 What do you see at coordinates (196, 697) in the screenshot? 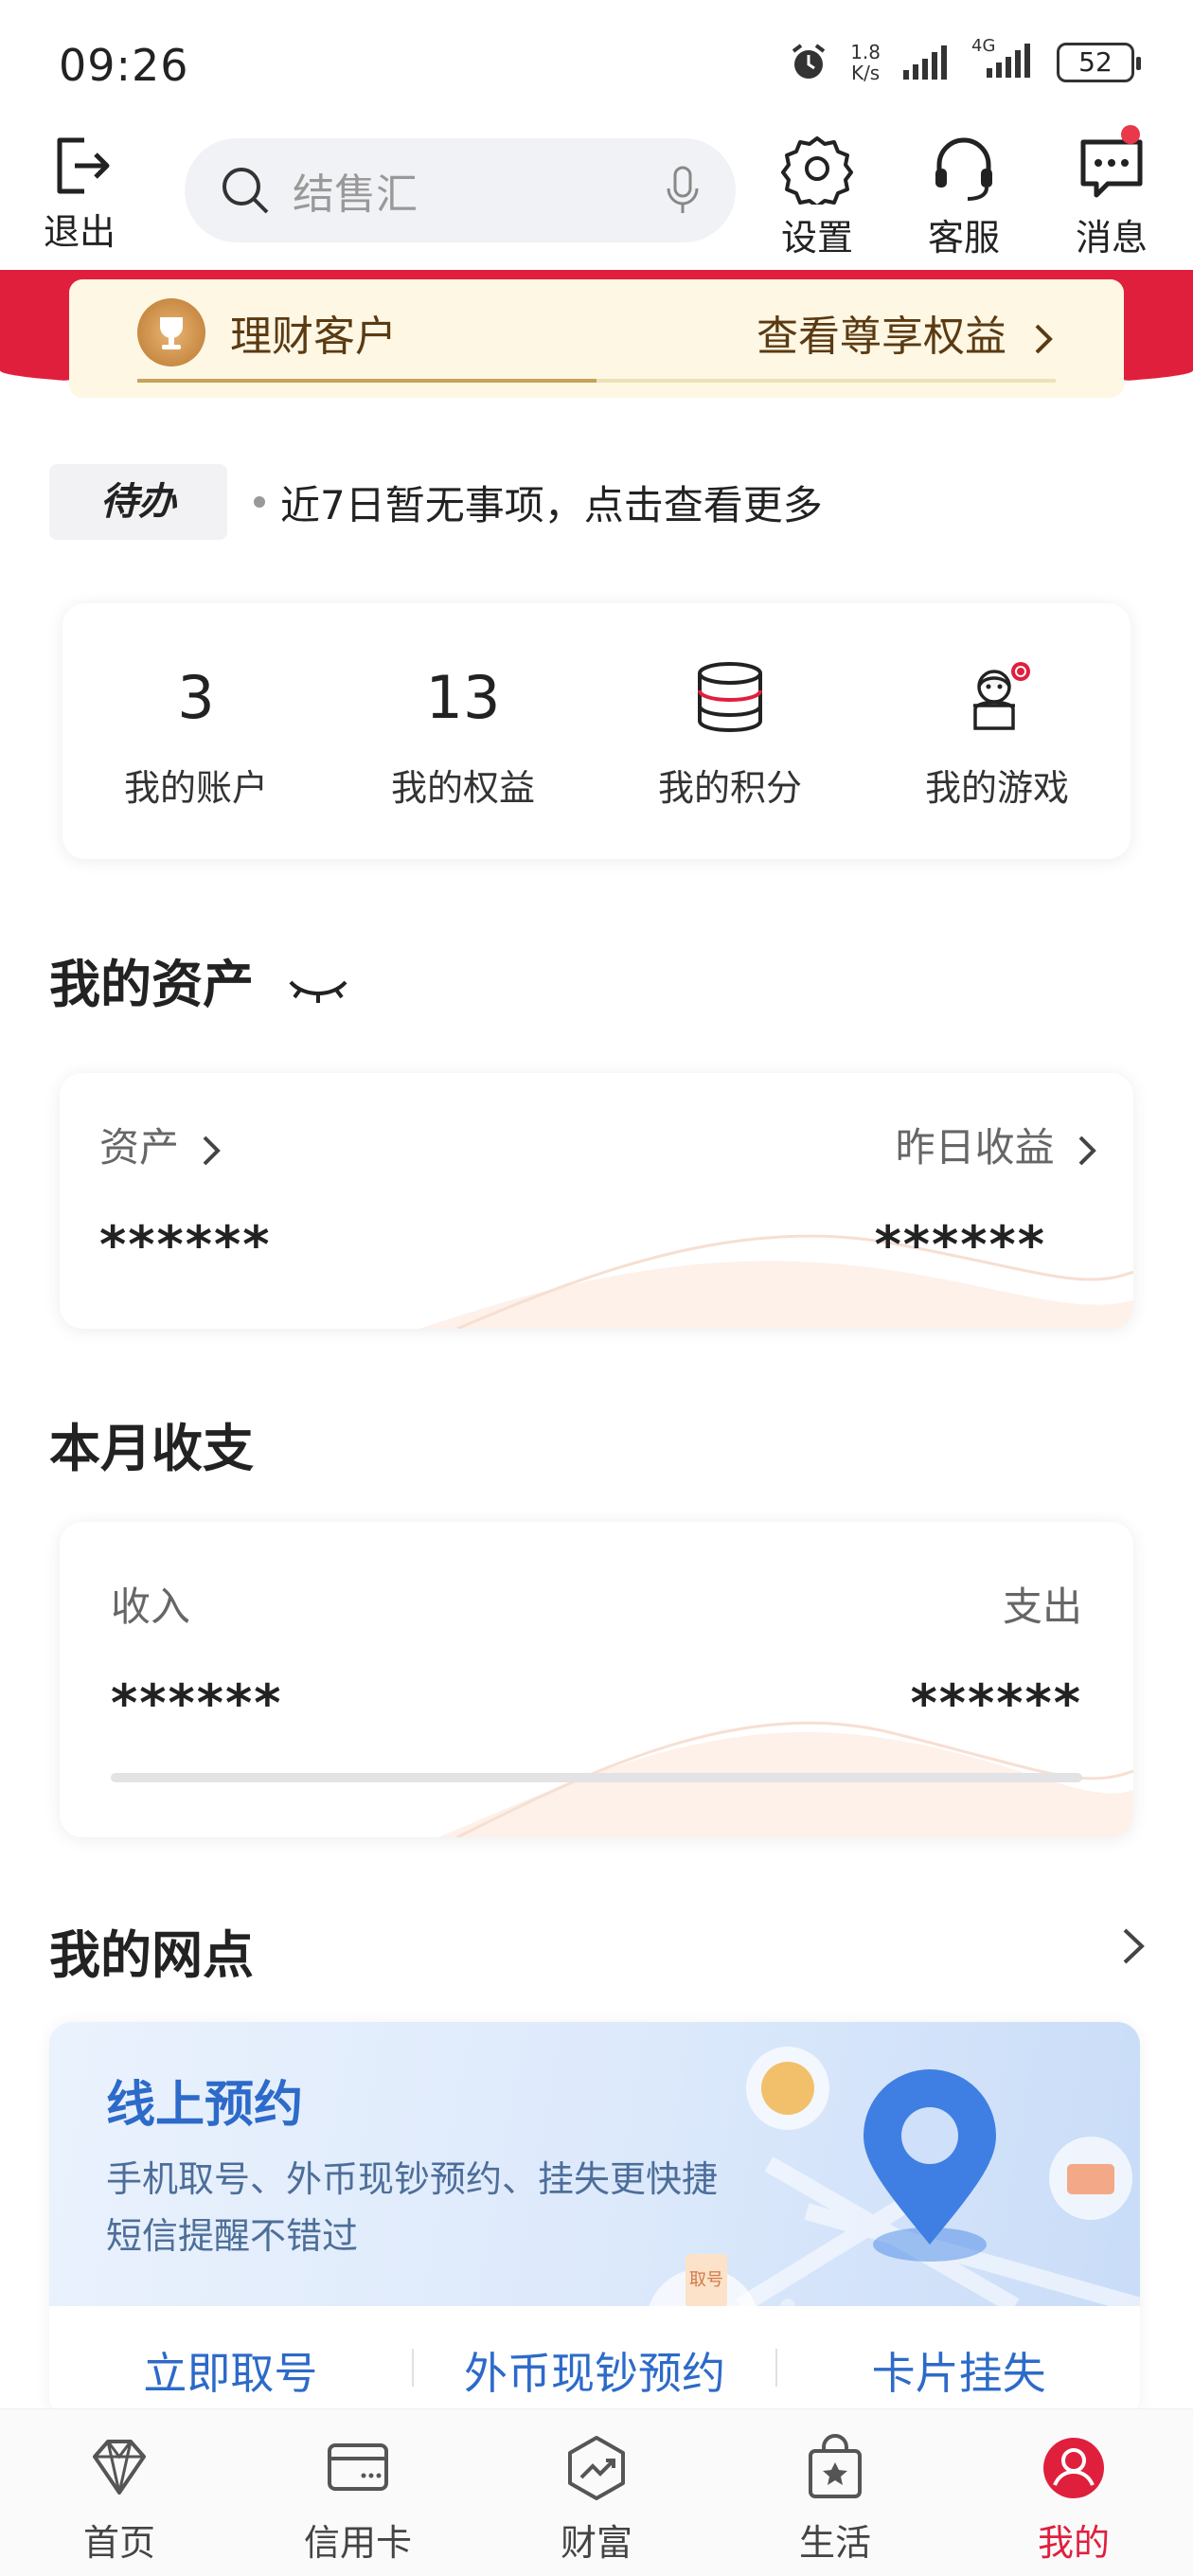
I see `accounts-count: 3` at bounding box center [196, 697].